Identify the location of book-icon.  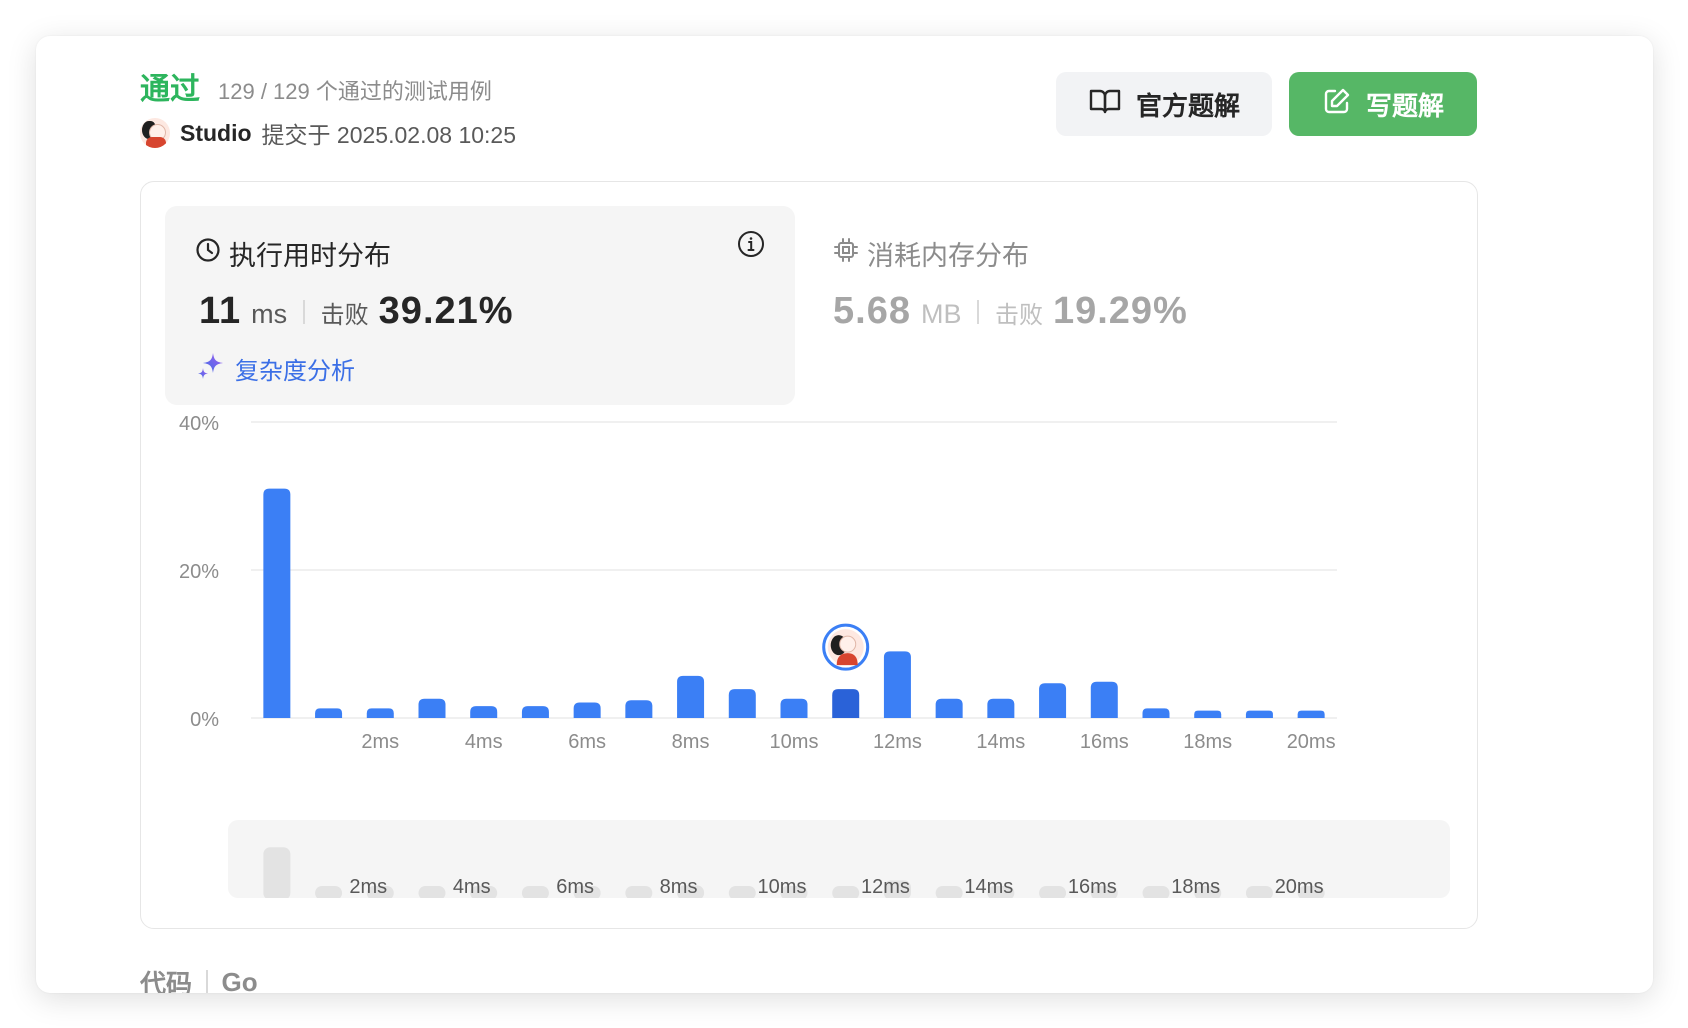
(1105, 104).